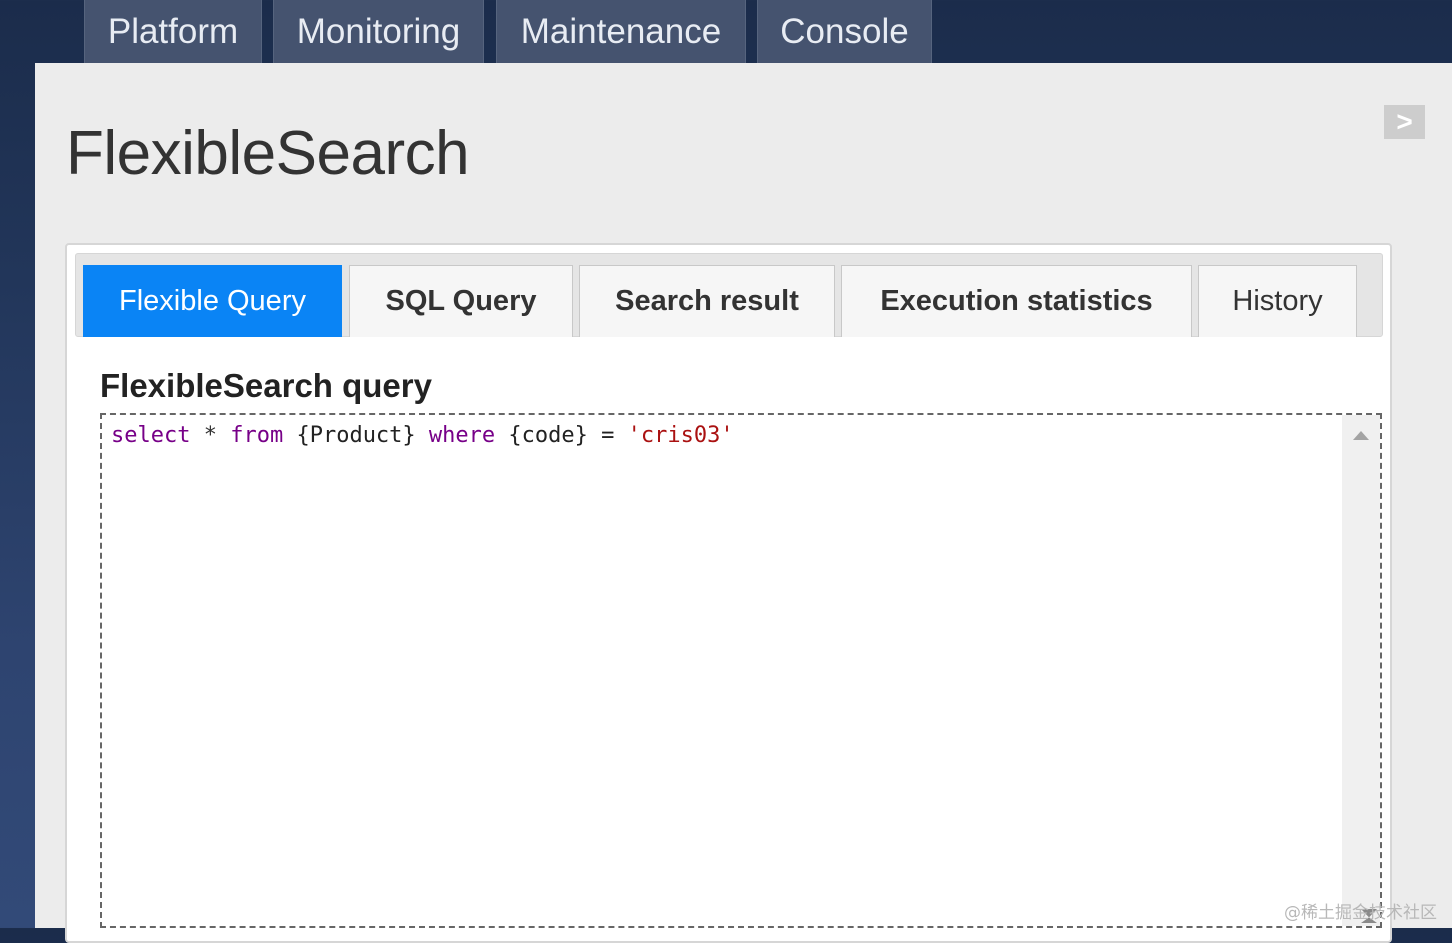 The image size is (1452, 943). I want to click on nav-tab-console: Console, so click(844, 31).